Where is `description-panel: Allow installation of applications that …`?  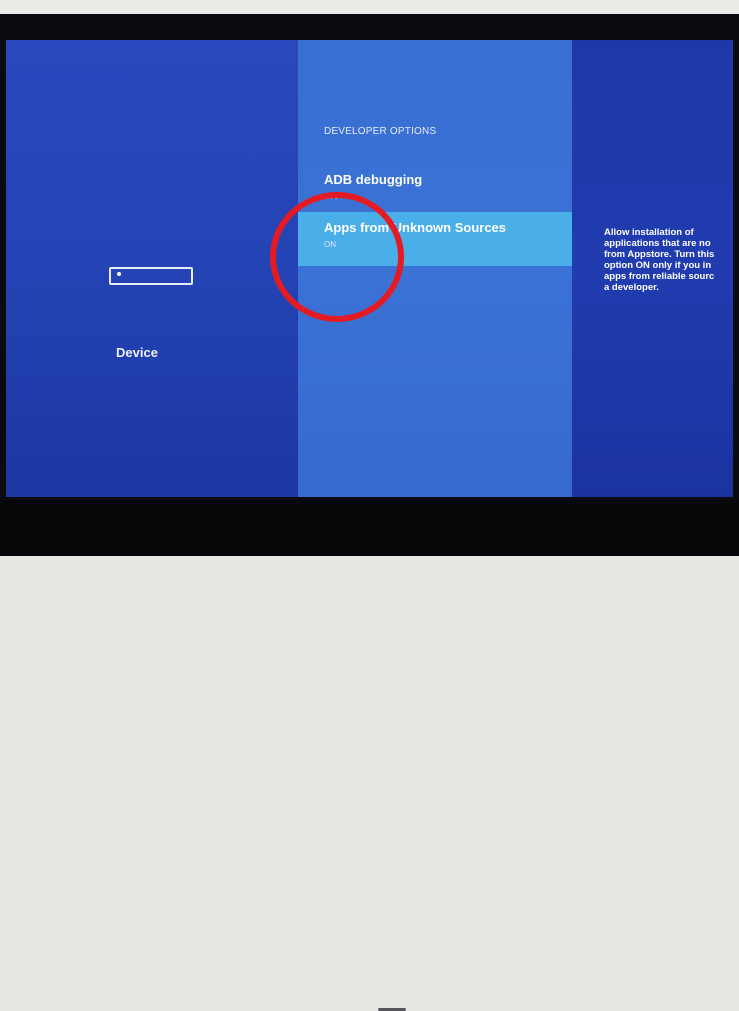 description-panel: Allow installation of applications that … is located at coordinates (652, 268).